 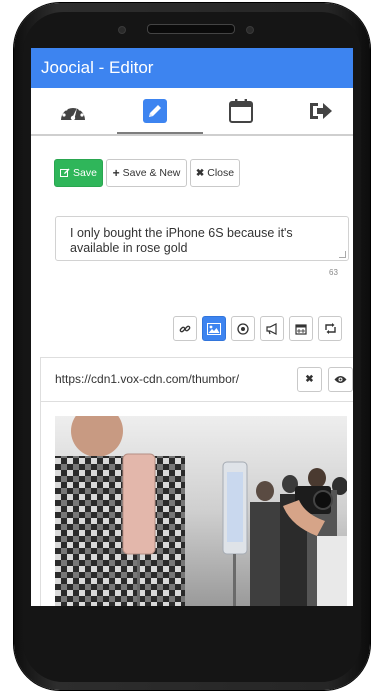 What do you see at coordinates (97, 67) in the screenshot?
I see `app-title: Joocial - Editor` at bounding box center [97, 67].